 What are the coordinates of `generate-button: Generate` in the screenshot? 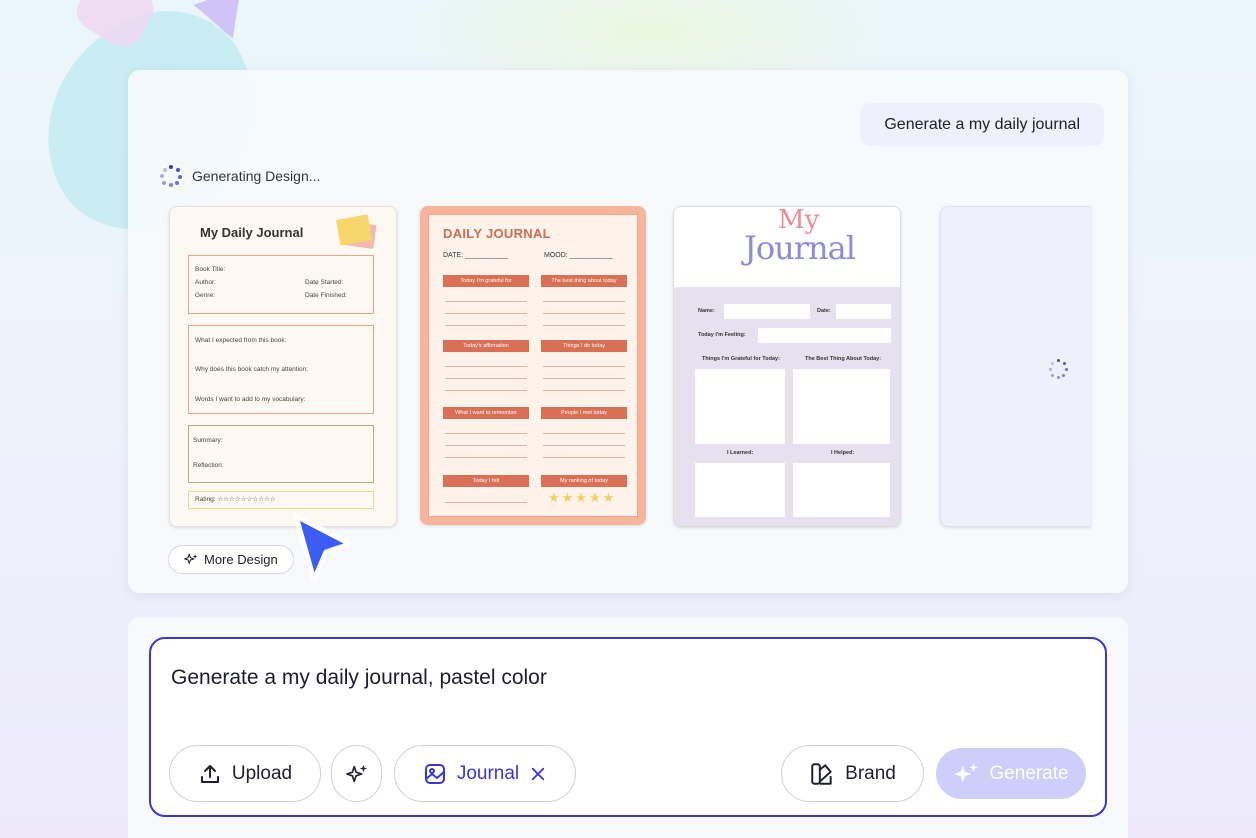 It's located at (1011, 773).